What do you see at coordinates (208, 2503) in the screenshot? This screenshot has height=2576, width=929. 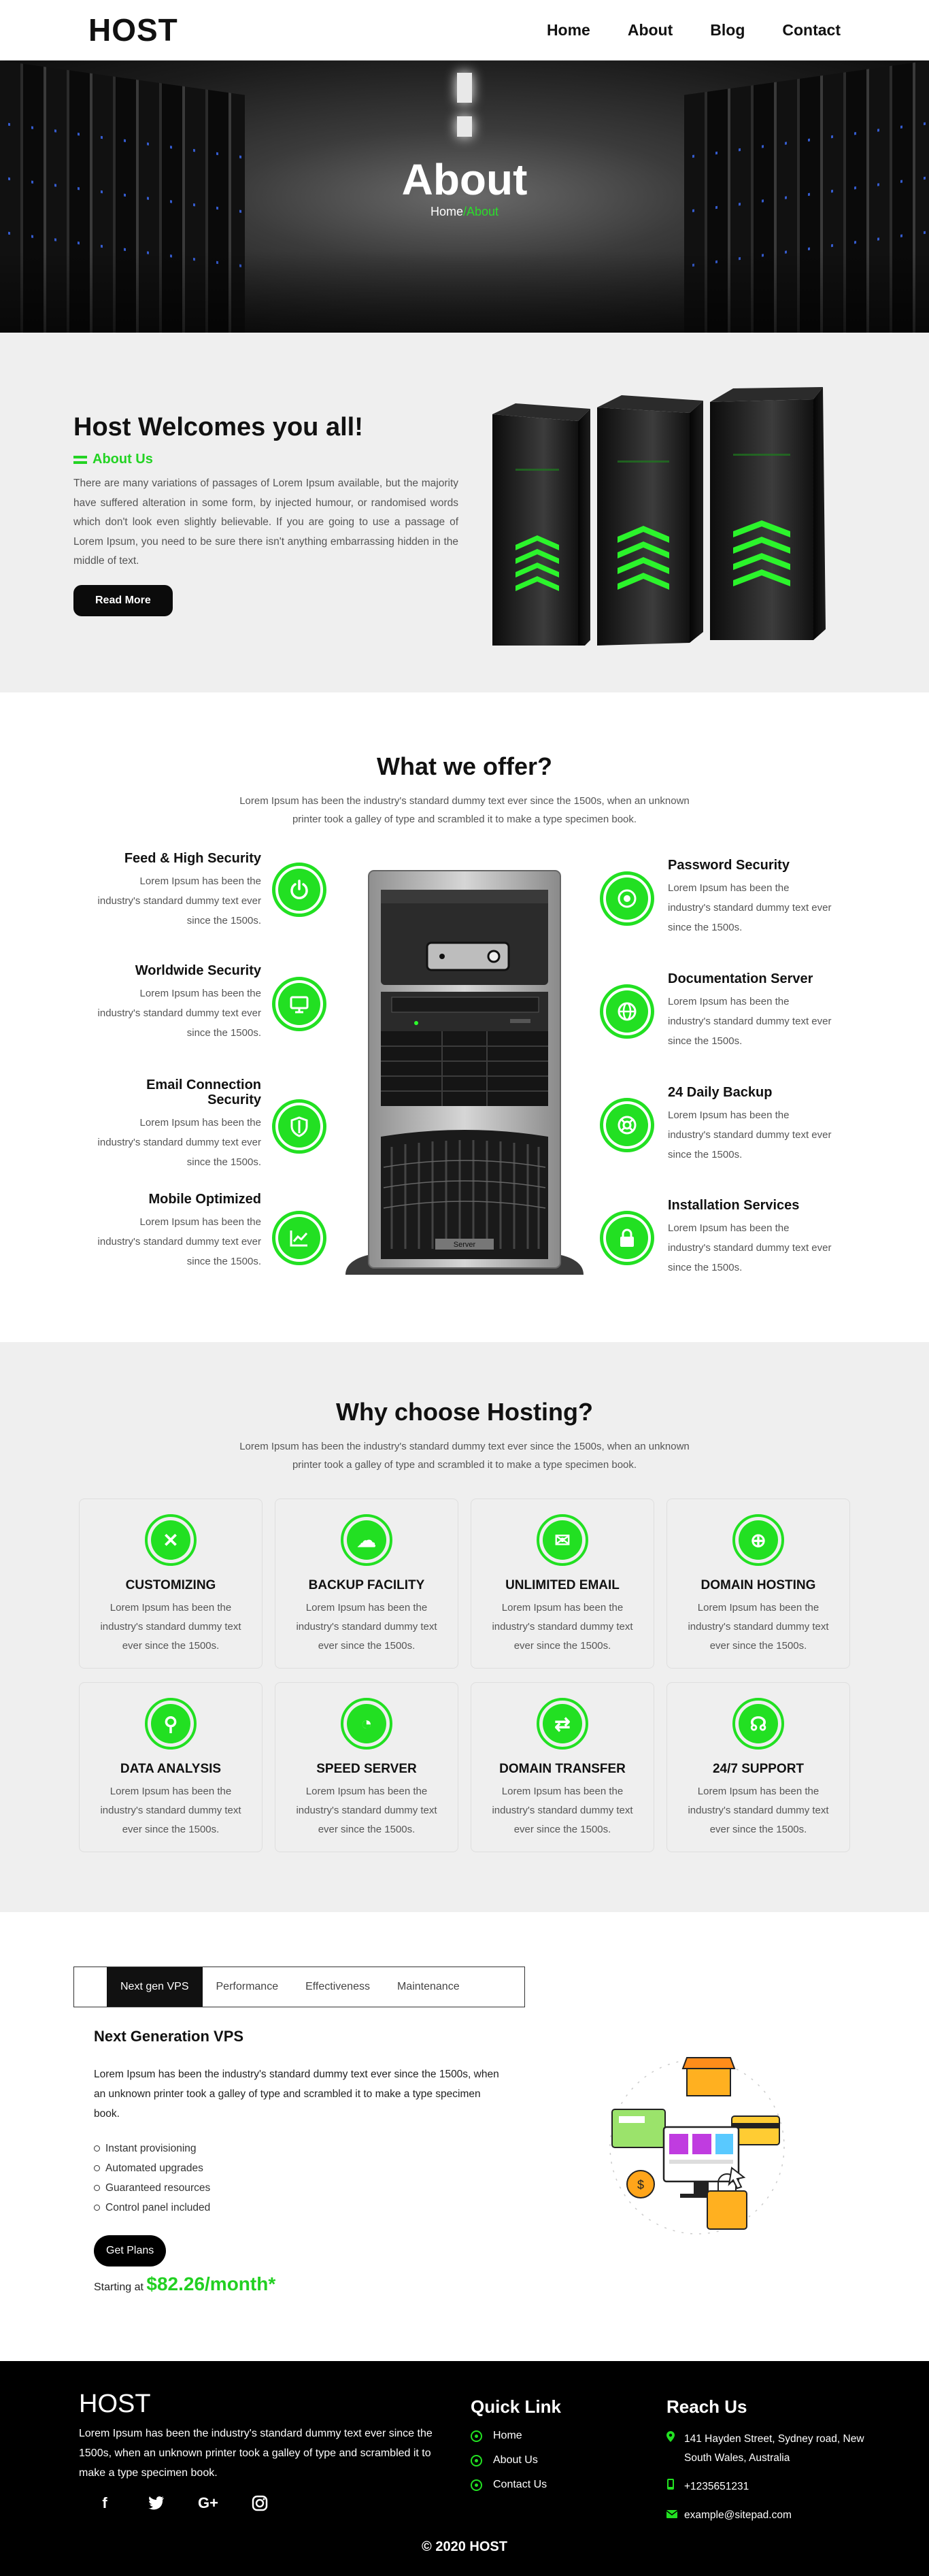 I see `google-plus-icon: G+` at bounding box center [208, 2503].